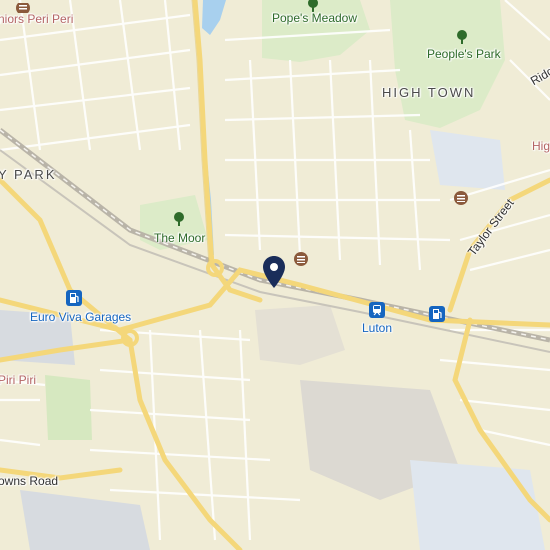 The width and height of the screenshot is (550, 550). What do you see at coordinates (36, 19) in the screenshot?
I see `label-restaurant-top: niors Peri Peri` at bounding box center [36, 19].